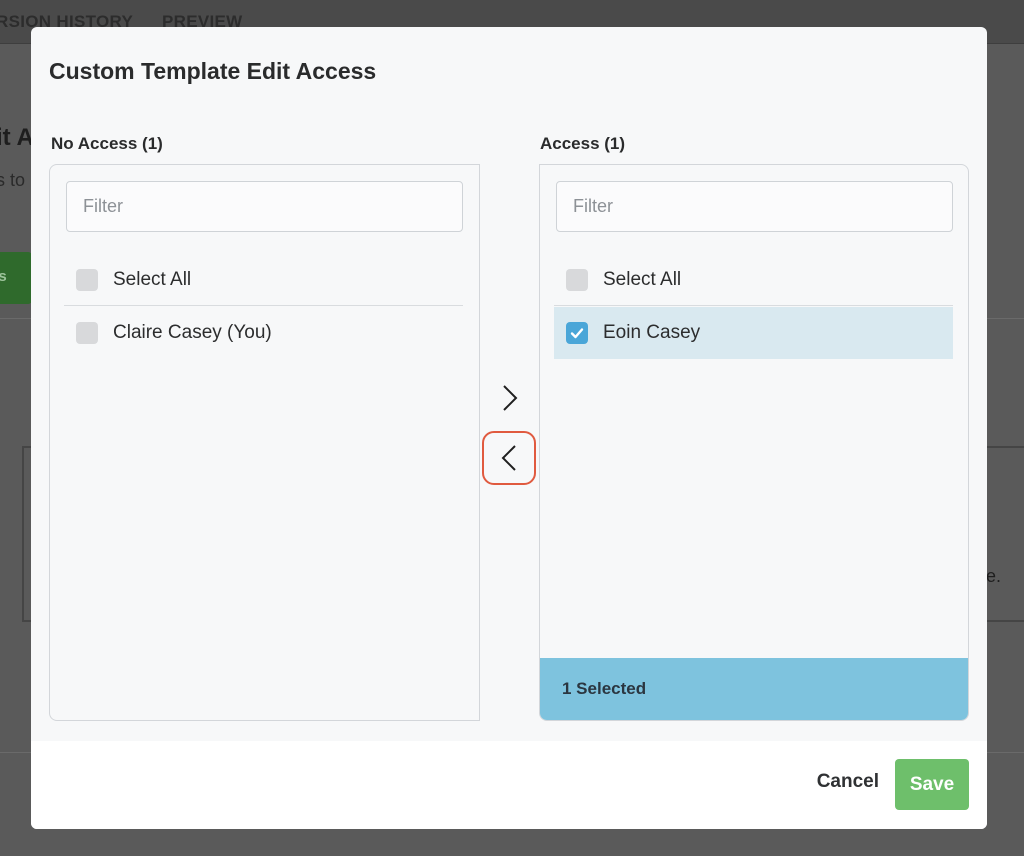  What do you see at coordinates (754, 689) in the screenshot?
I see `selected-count-bar: 1 Selected` at bounding box center [754, 689].